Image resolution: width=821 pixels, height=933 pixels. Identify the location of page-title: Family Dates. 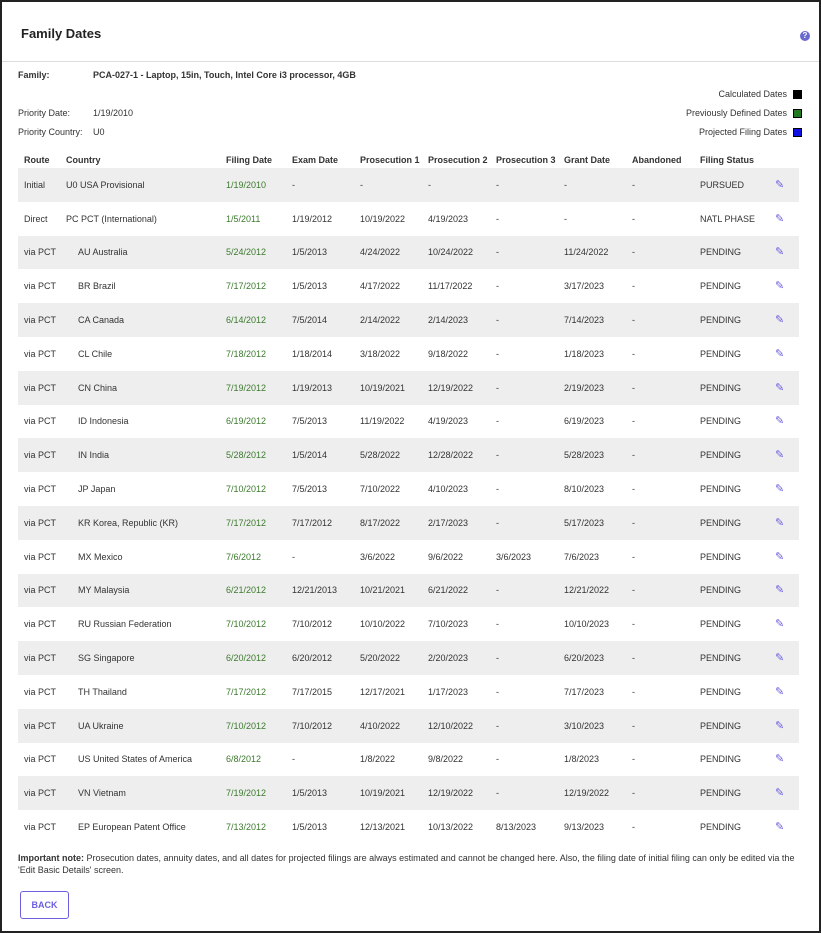
(61, 33).